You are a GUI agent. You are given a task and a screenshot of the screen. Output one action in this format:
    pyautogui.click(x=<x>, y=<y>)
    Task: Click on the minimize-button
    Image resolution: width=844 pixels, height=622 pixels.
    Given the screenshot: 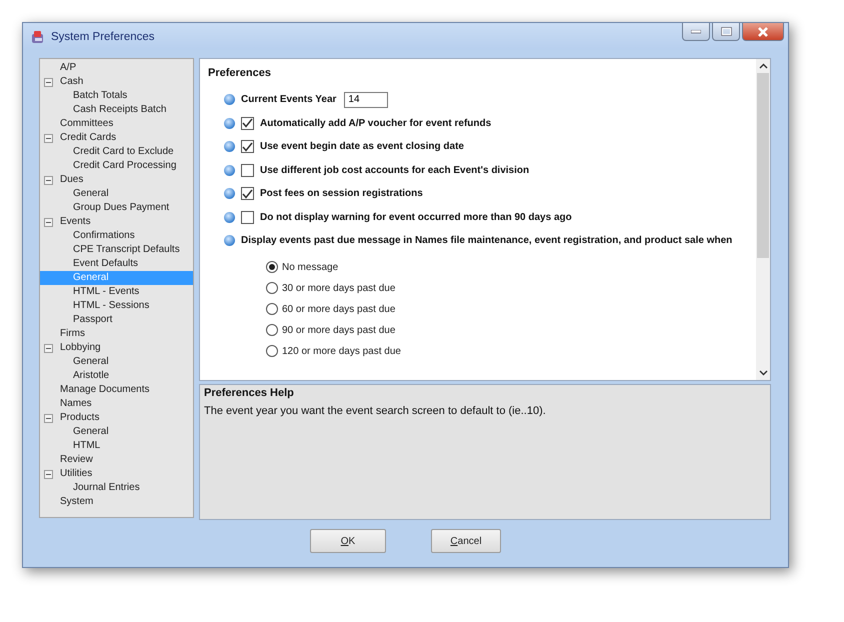 What is the action you would take?
    pyautogui.click(x=696, y=32)
    